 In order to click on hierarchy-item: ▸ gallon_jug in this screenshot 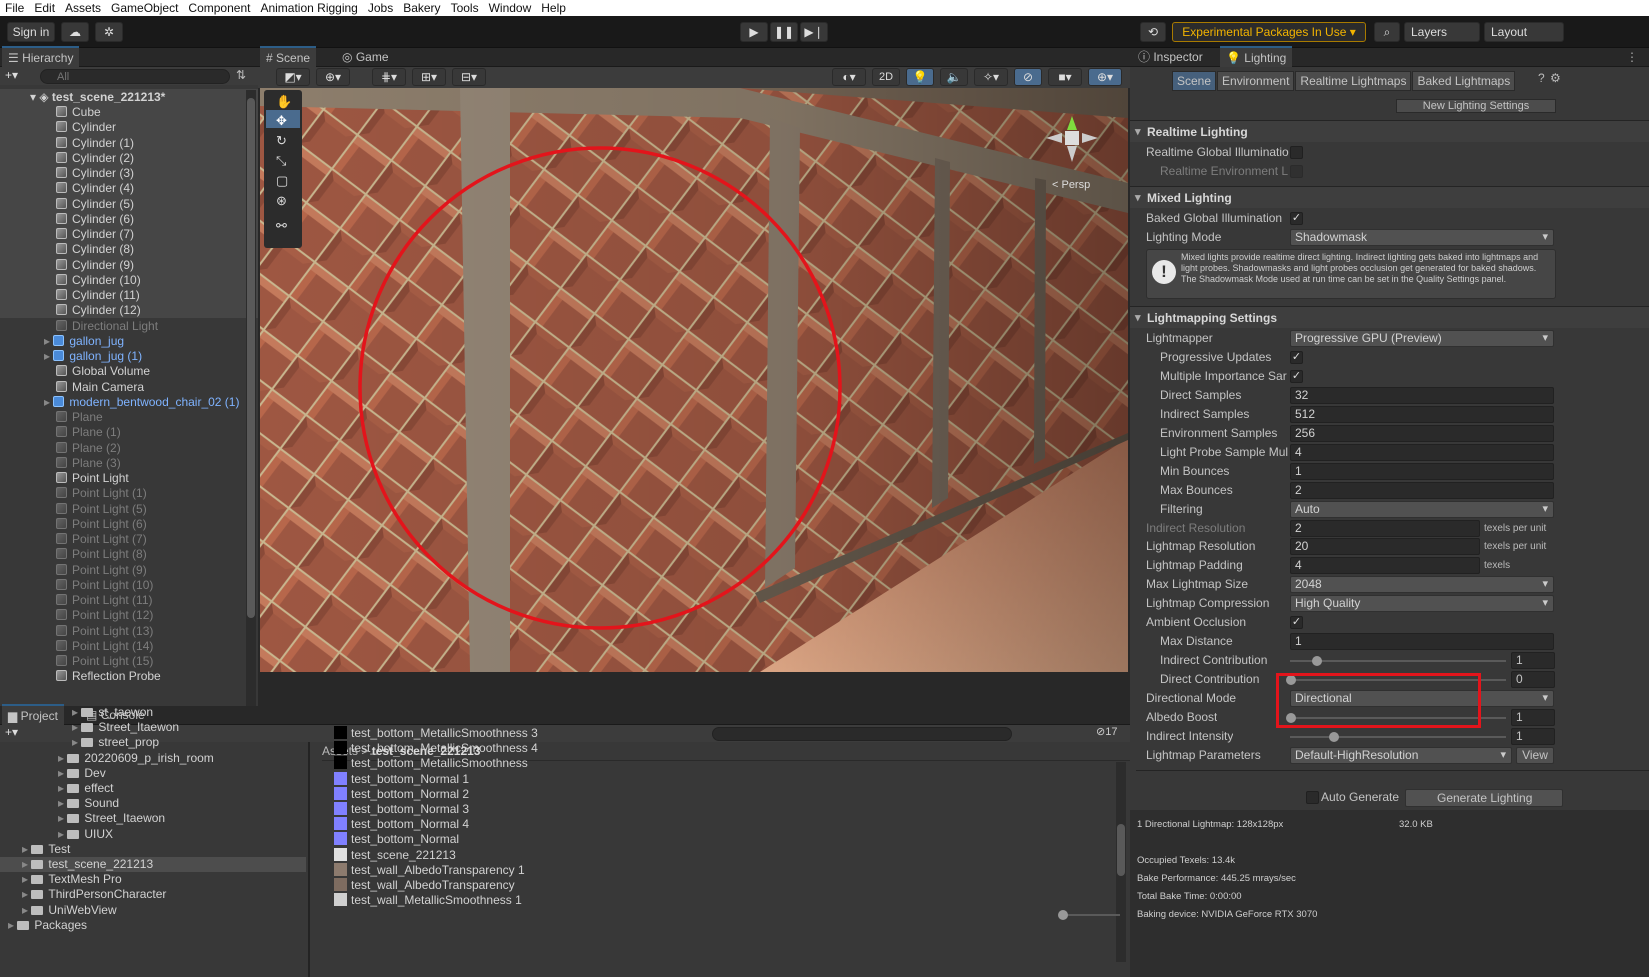, I will do `click(129, 341)`.